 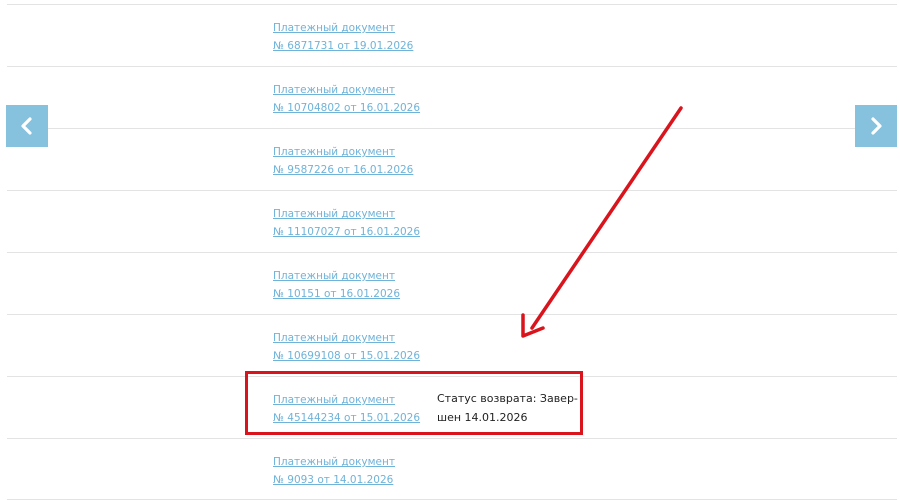 I want to click on next-button, so click(x=876, y=126).